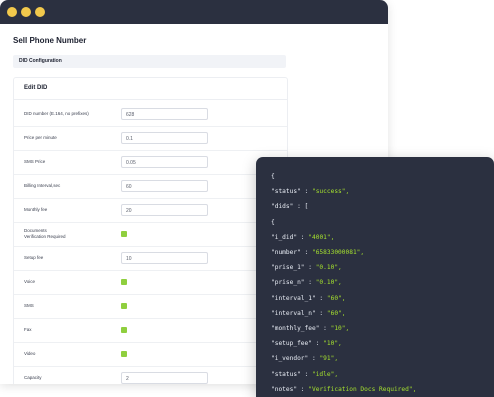 The width and height of the screenshot is (494, 397). Describe the element at coordinates (28, 329) in the screenshot. I see `field-label: Fax` at that location.